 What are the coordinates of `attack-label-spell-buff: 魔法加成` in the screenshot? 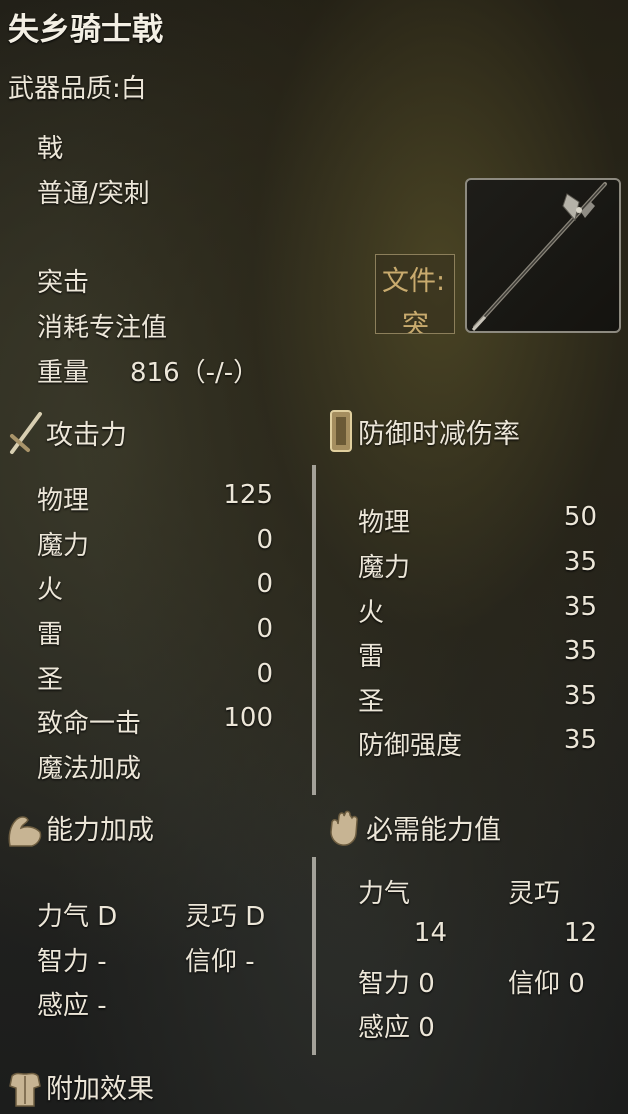 It's located at (89, 769).